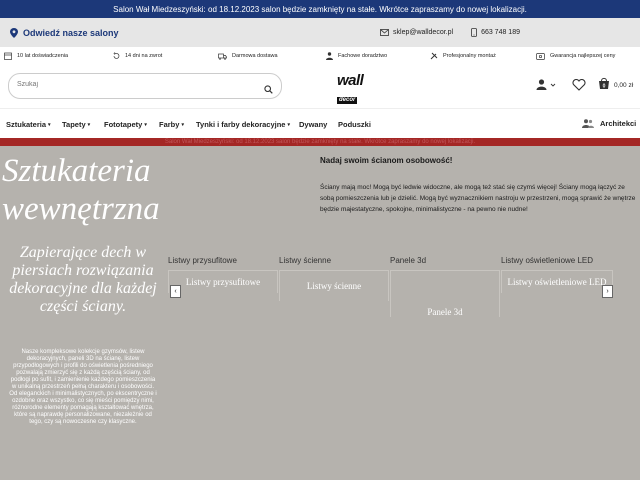 This screenshot has height=480, width=640. Describe the element at coordinates (36, 56) in the screenshot. I see `feature-experience: 10 lat doświadczenia` at that location.